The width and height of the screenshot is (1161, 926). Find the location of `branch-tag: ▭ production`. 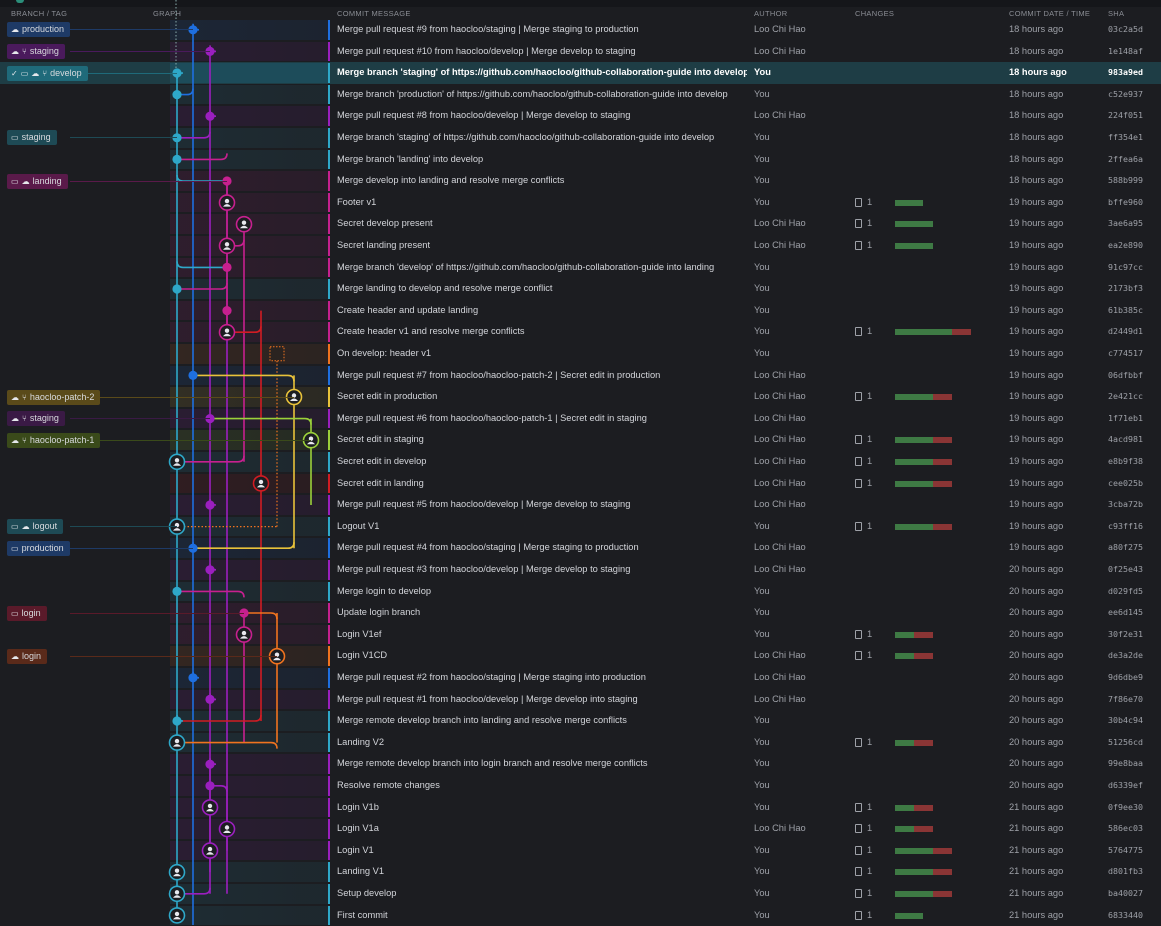

branch-tag: ▭ production is located at coordinates (38, 548).